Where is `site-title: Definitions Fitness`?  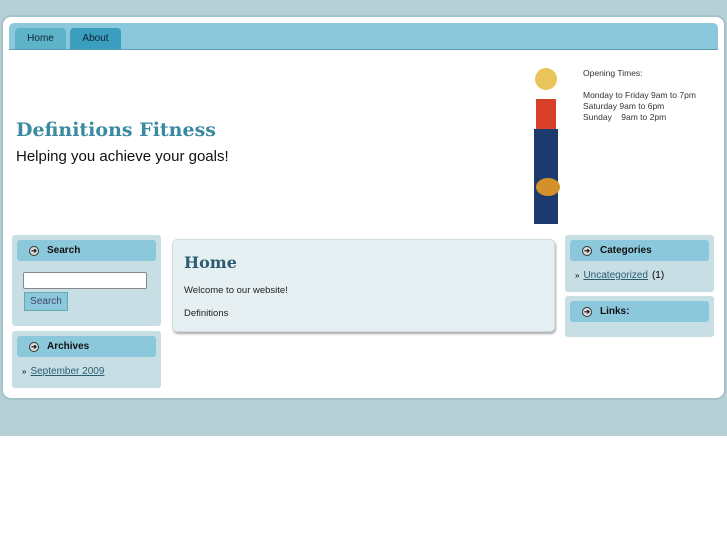
site-title: Definitions Fitness is located at coordinates (116, 130).